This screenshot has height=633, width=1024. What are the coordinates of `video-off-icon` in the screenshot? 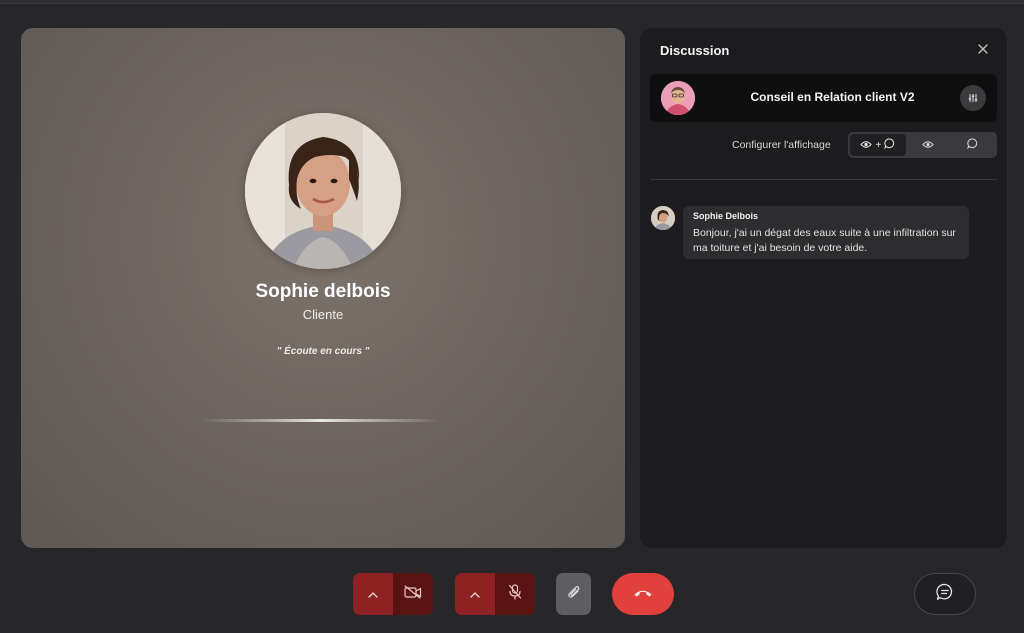 It's located at (413, 594).